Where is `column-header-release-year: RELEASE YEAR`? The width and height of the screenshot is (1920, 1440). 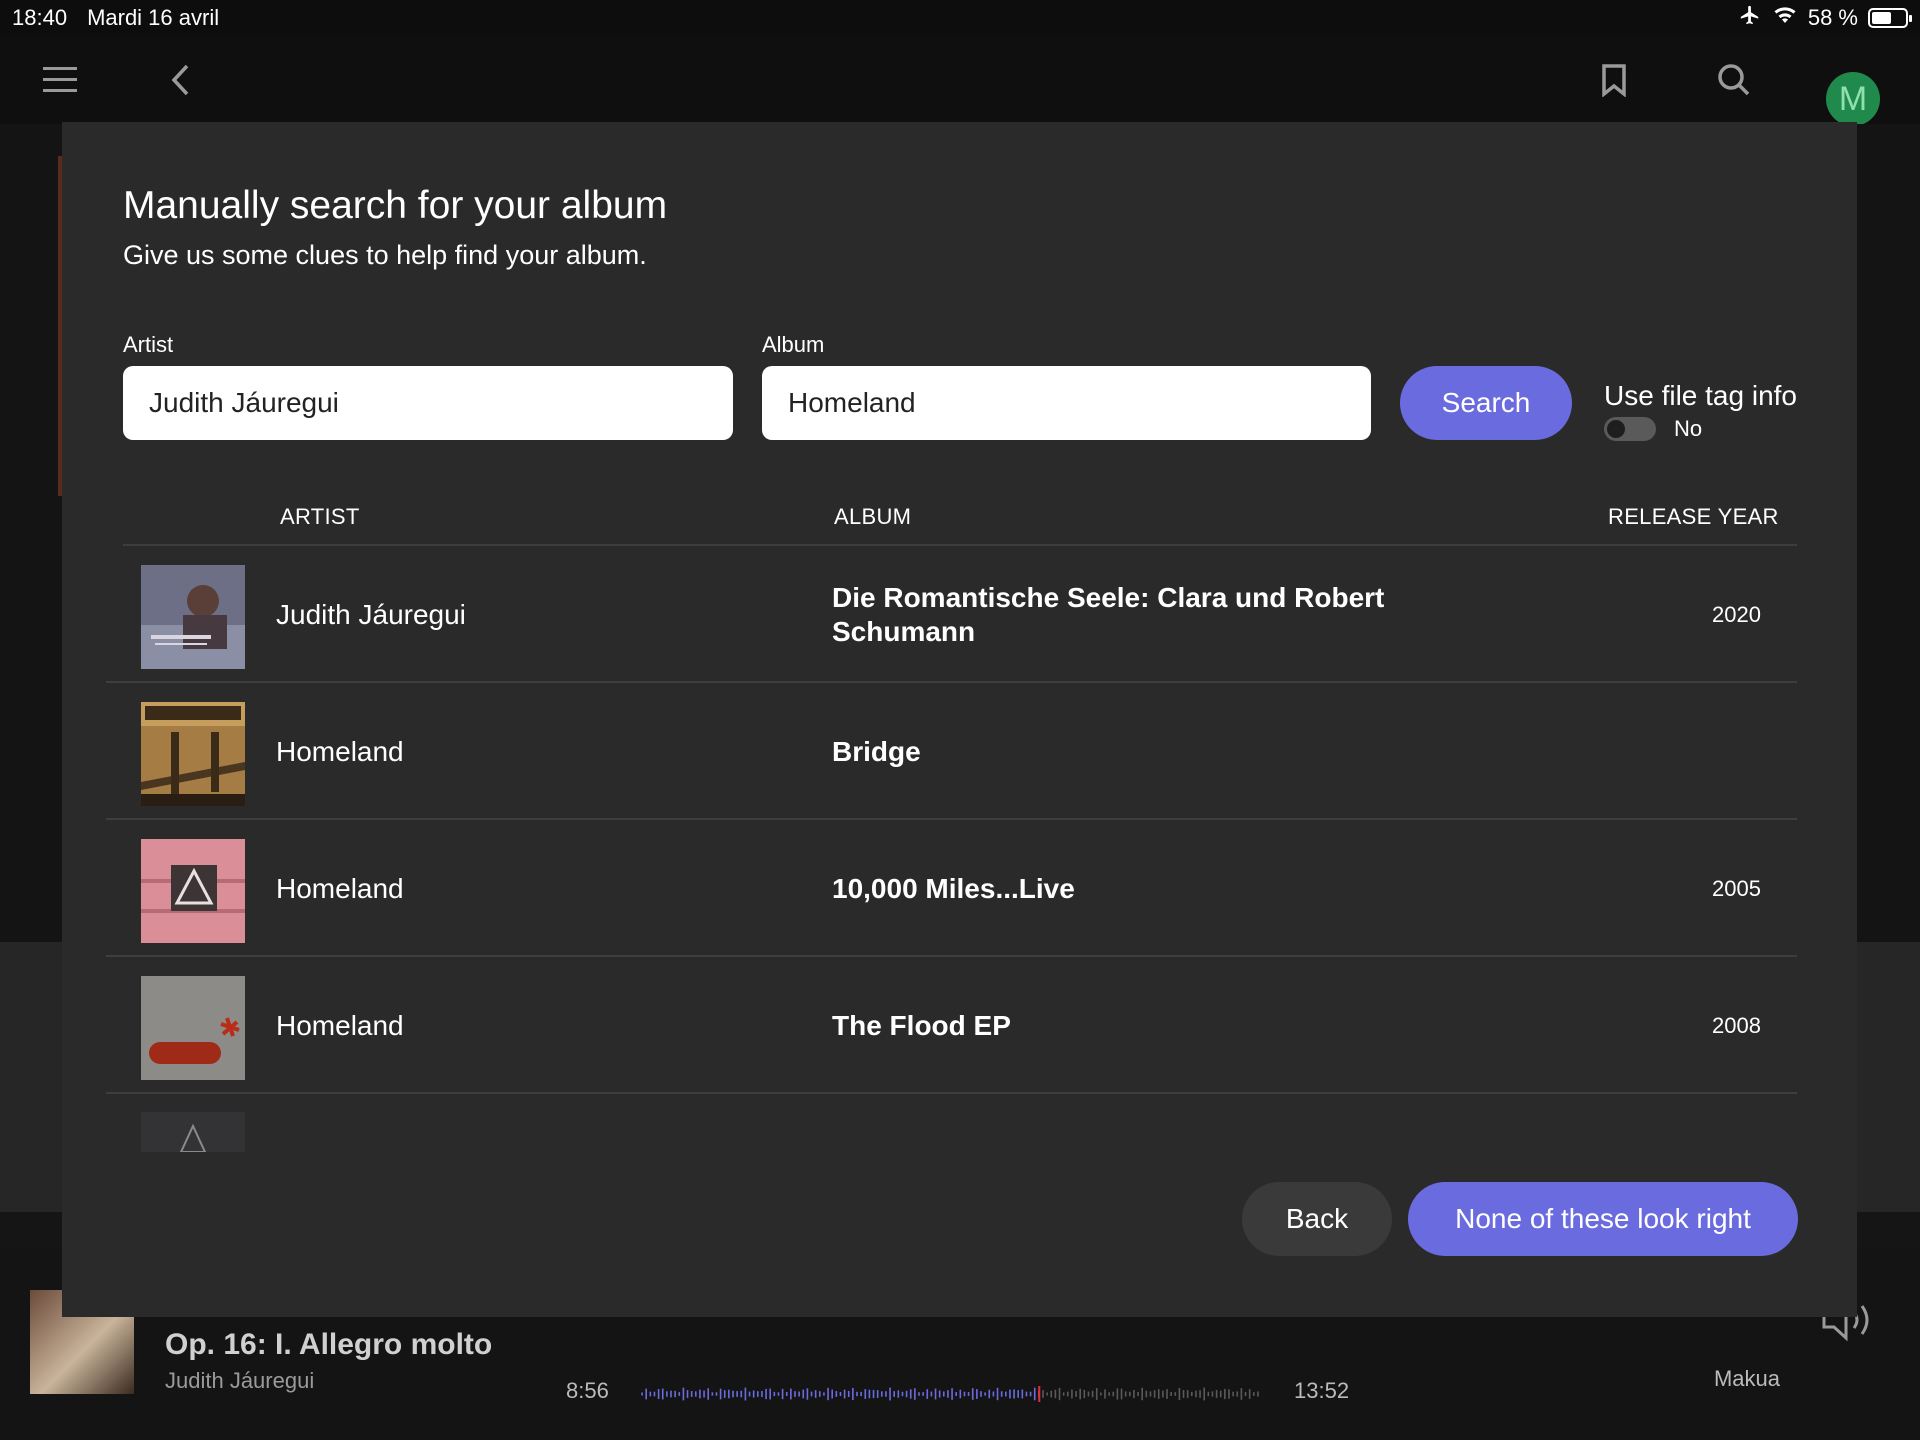
column-header-release-year: RELEASE YEAR is located at coordinates (1693, 517).